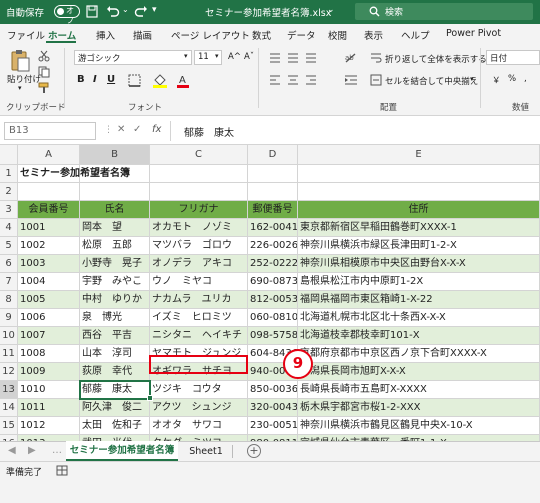 This screenshot has height=503, width=540. I want to click on wrap-text-icon, so click(376, 58).